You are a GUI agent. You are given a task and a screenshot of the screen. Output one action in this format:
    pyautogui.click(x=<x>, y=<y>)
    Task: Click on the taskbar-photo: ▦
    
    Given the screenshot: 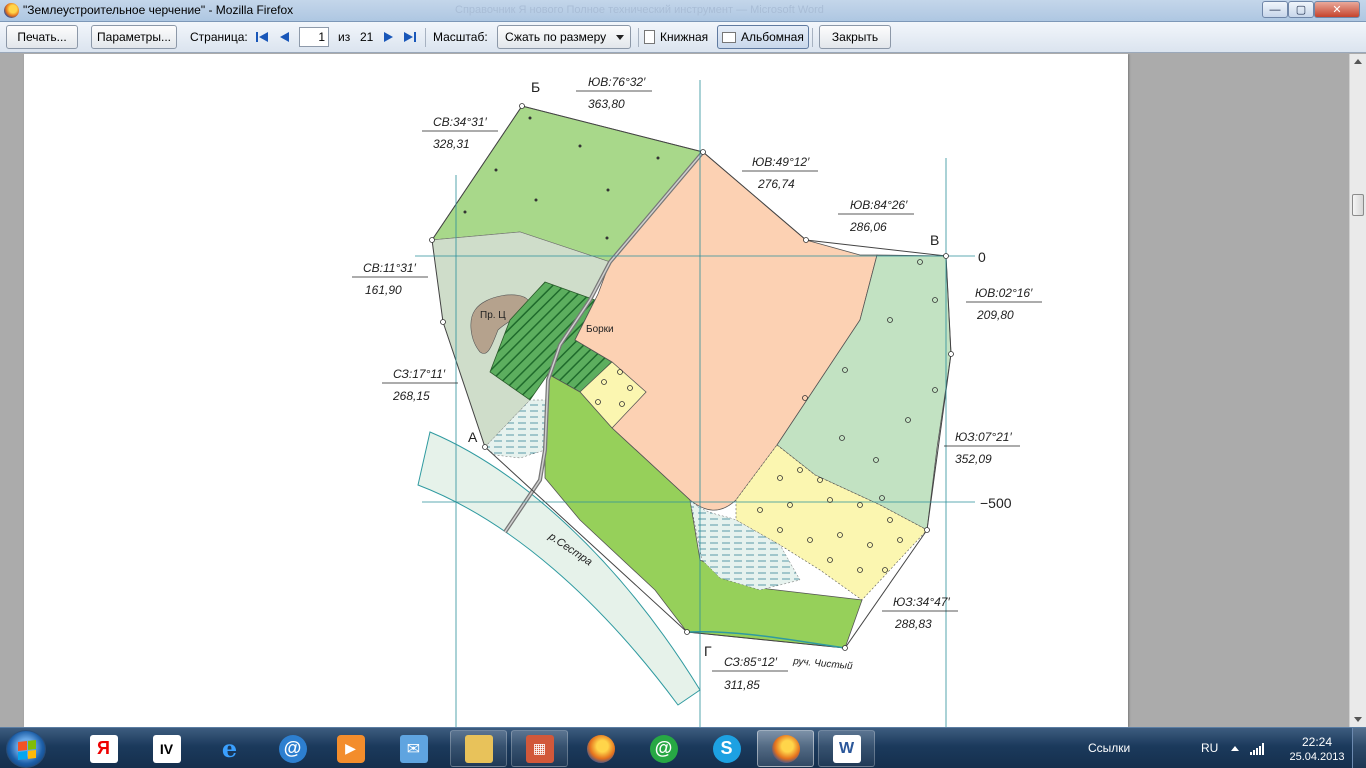 What is the action you would take?
    pyautogui.click(x=539, y=748)
    